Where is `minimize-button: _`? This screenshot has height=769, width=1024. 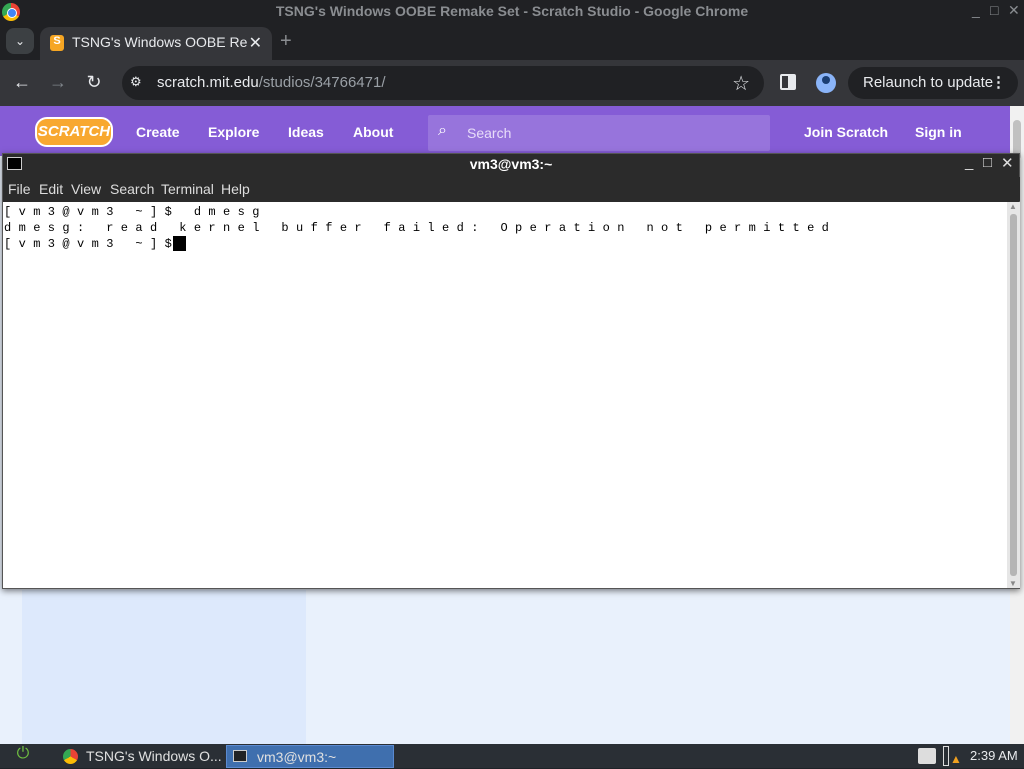
minimize-button: _ is located at coordinates (976, 10).